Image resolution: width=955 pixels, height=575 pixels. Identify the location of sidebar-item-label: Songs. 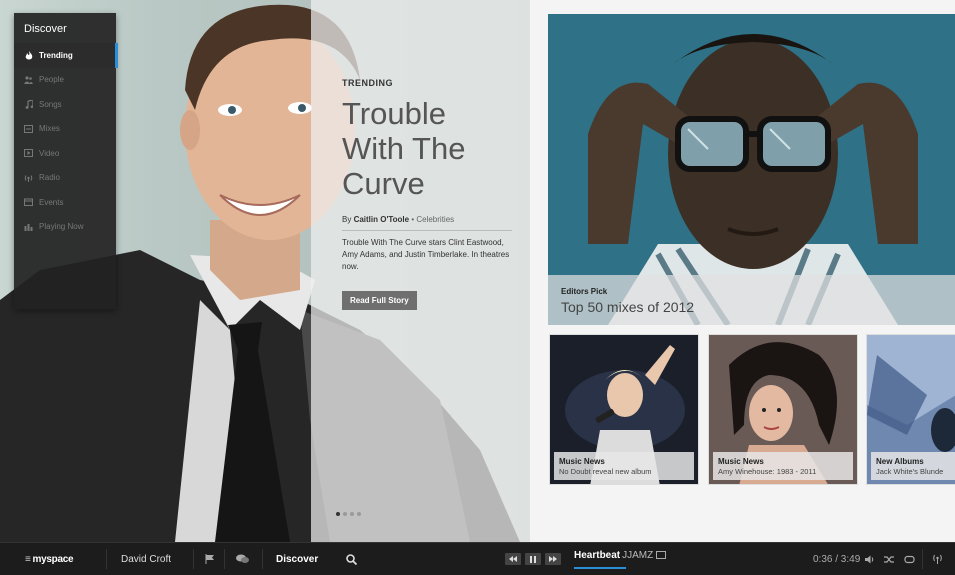
(50, 104).